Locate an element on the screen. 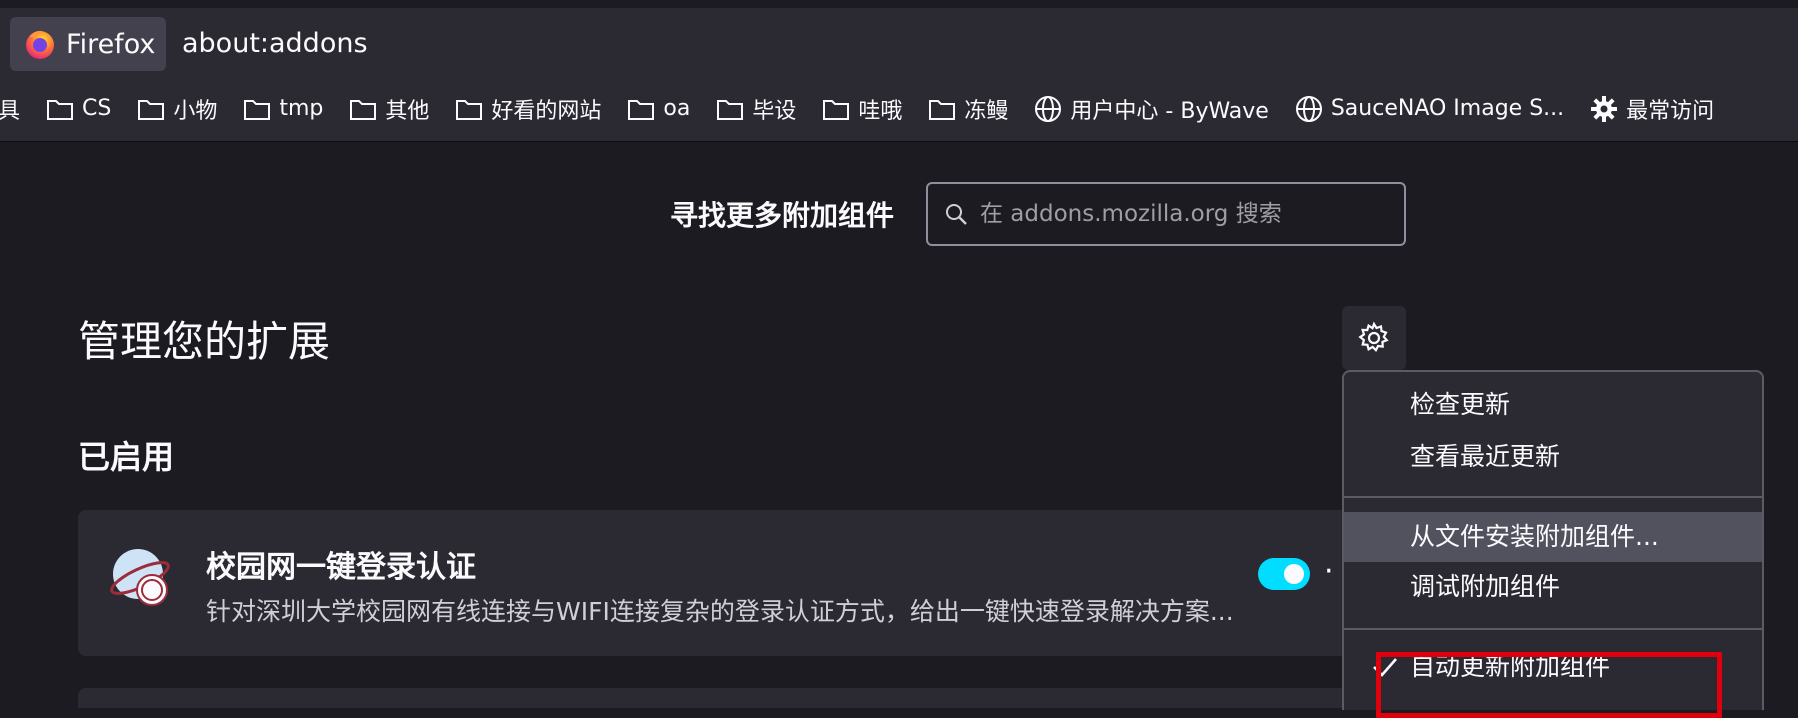 This screenshot has width=1798, height=718. bookmark-label: oa is located at coordinates (677, 108).